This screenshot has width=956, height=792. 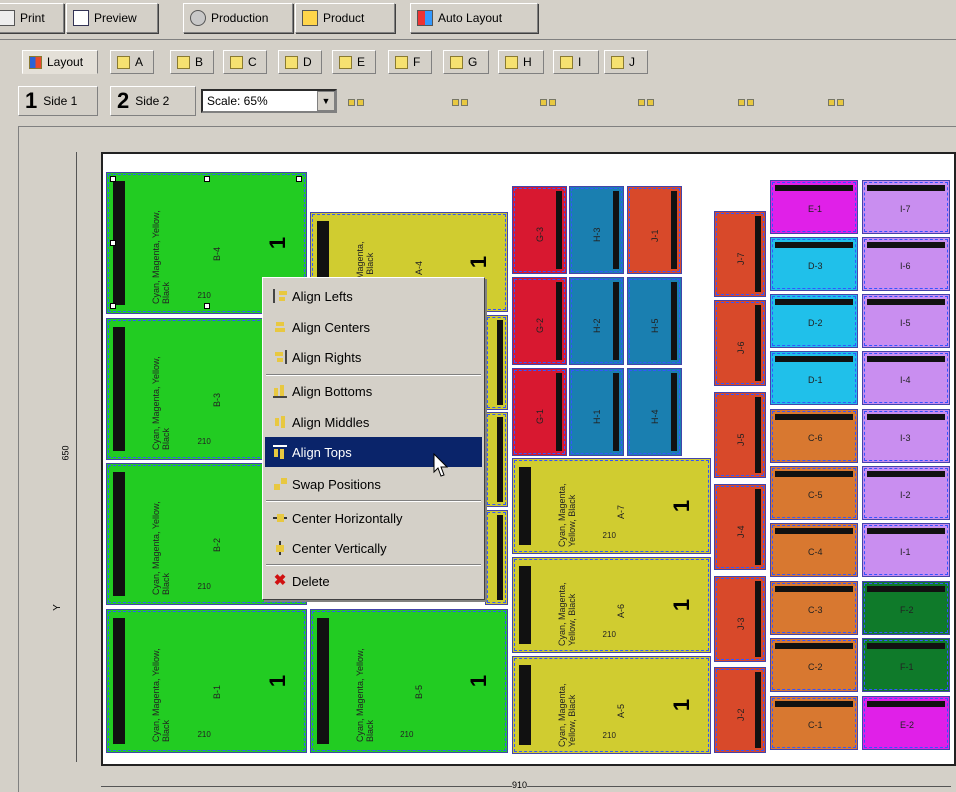 I want to click on tab-layout: Layout, so click(x=60, y=62).